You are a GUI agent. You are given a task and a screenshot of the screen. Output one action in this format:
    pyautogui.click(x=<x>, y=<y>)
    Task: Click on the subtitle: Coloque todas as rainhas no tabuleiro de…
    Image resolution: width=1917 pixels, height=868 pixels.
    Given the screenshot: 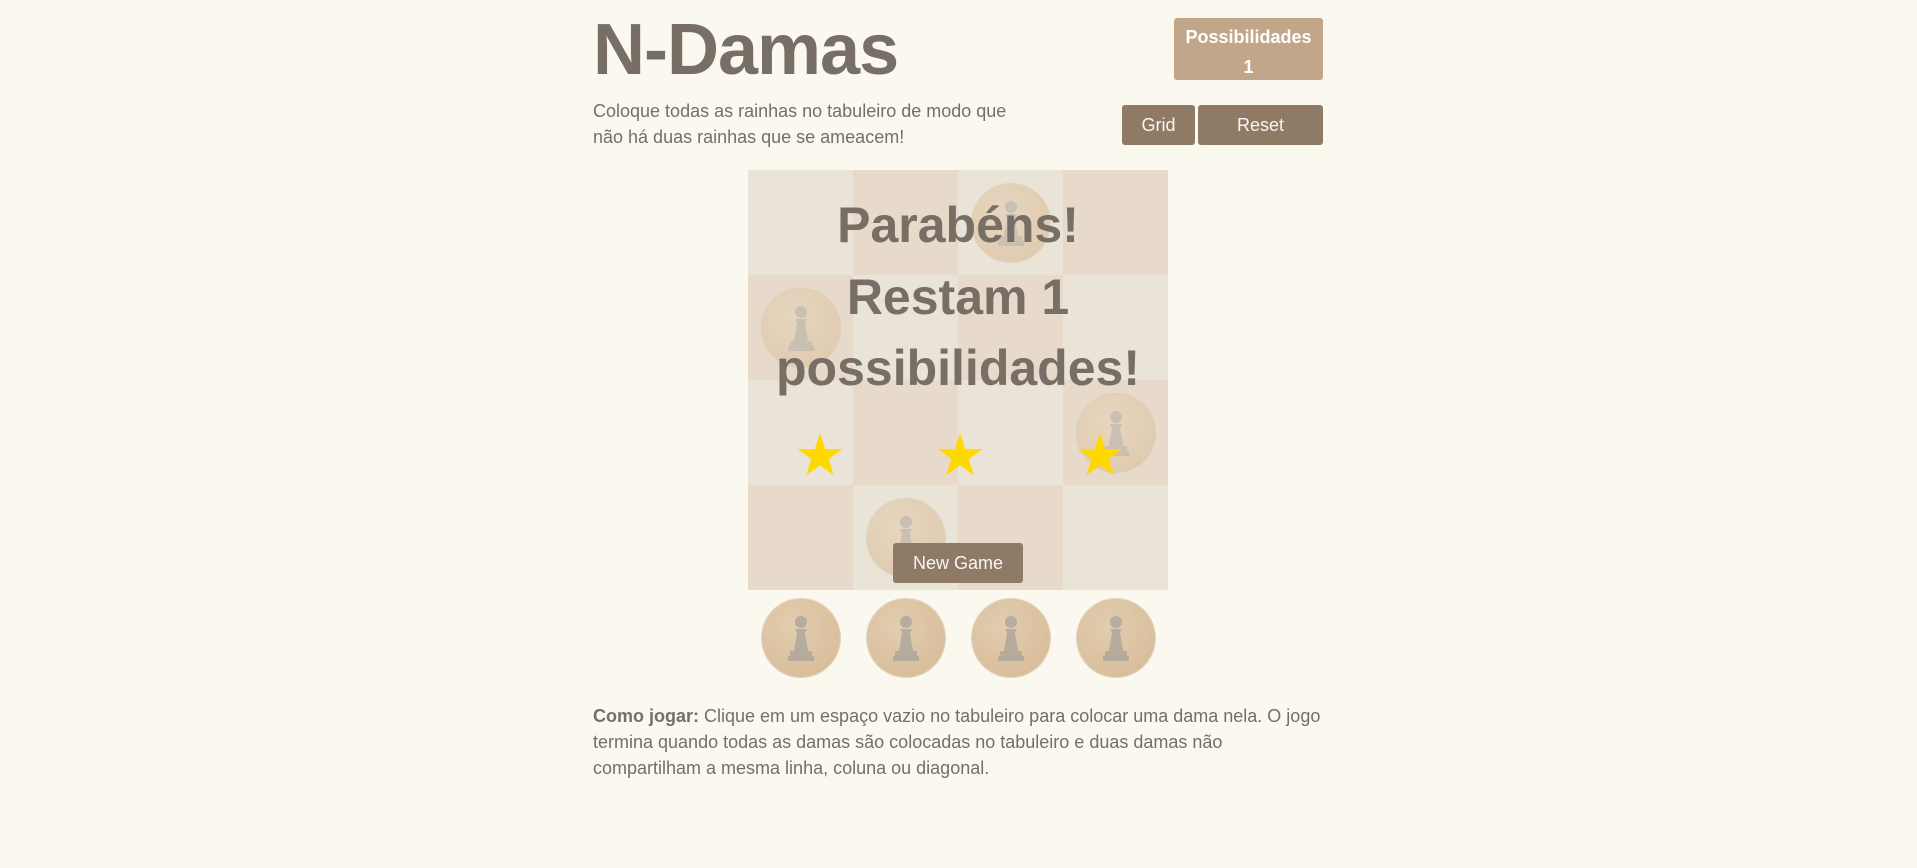 What is the action you would take?
    pyautogui.click(x=800, y=124)
    